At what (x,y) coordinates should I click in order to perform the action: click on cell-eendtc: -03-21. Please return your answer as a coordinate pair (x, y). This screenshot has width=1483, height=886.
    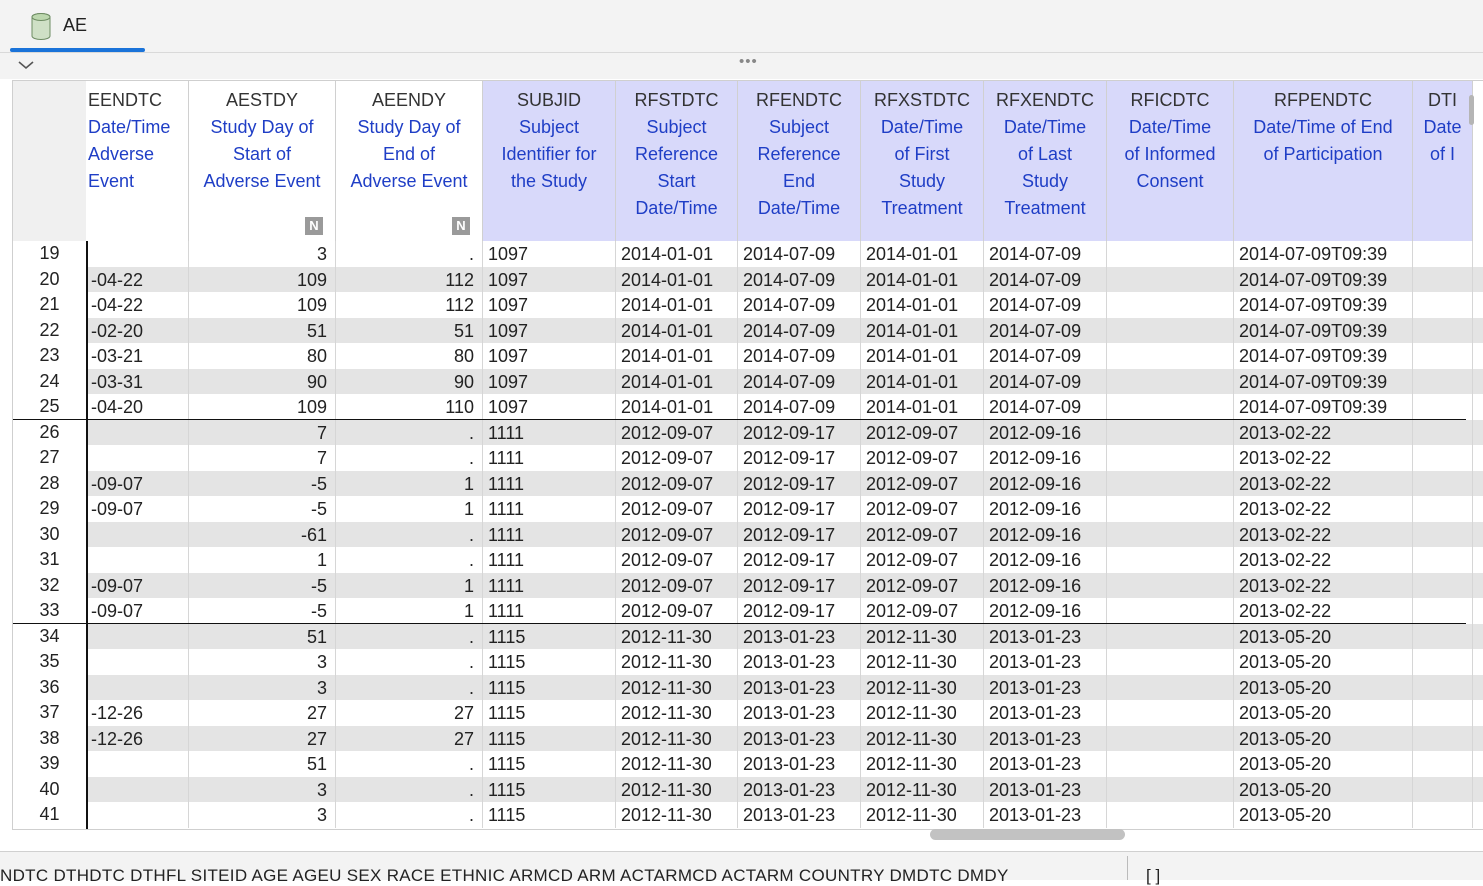
    Looking at the image, I should click on (137, 356).